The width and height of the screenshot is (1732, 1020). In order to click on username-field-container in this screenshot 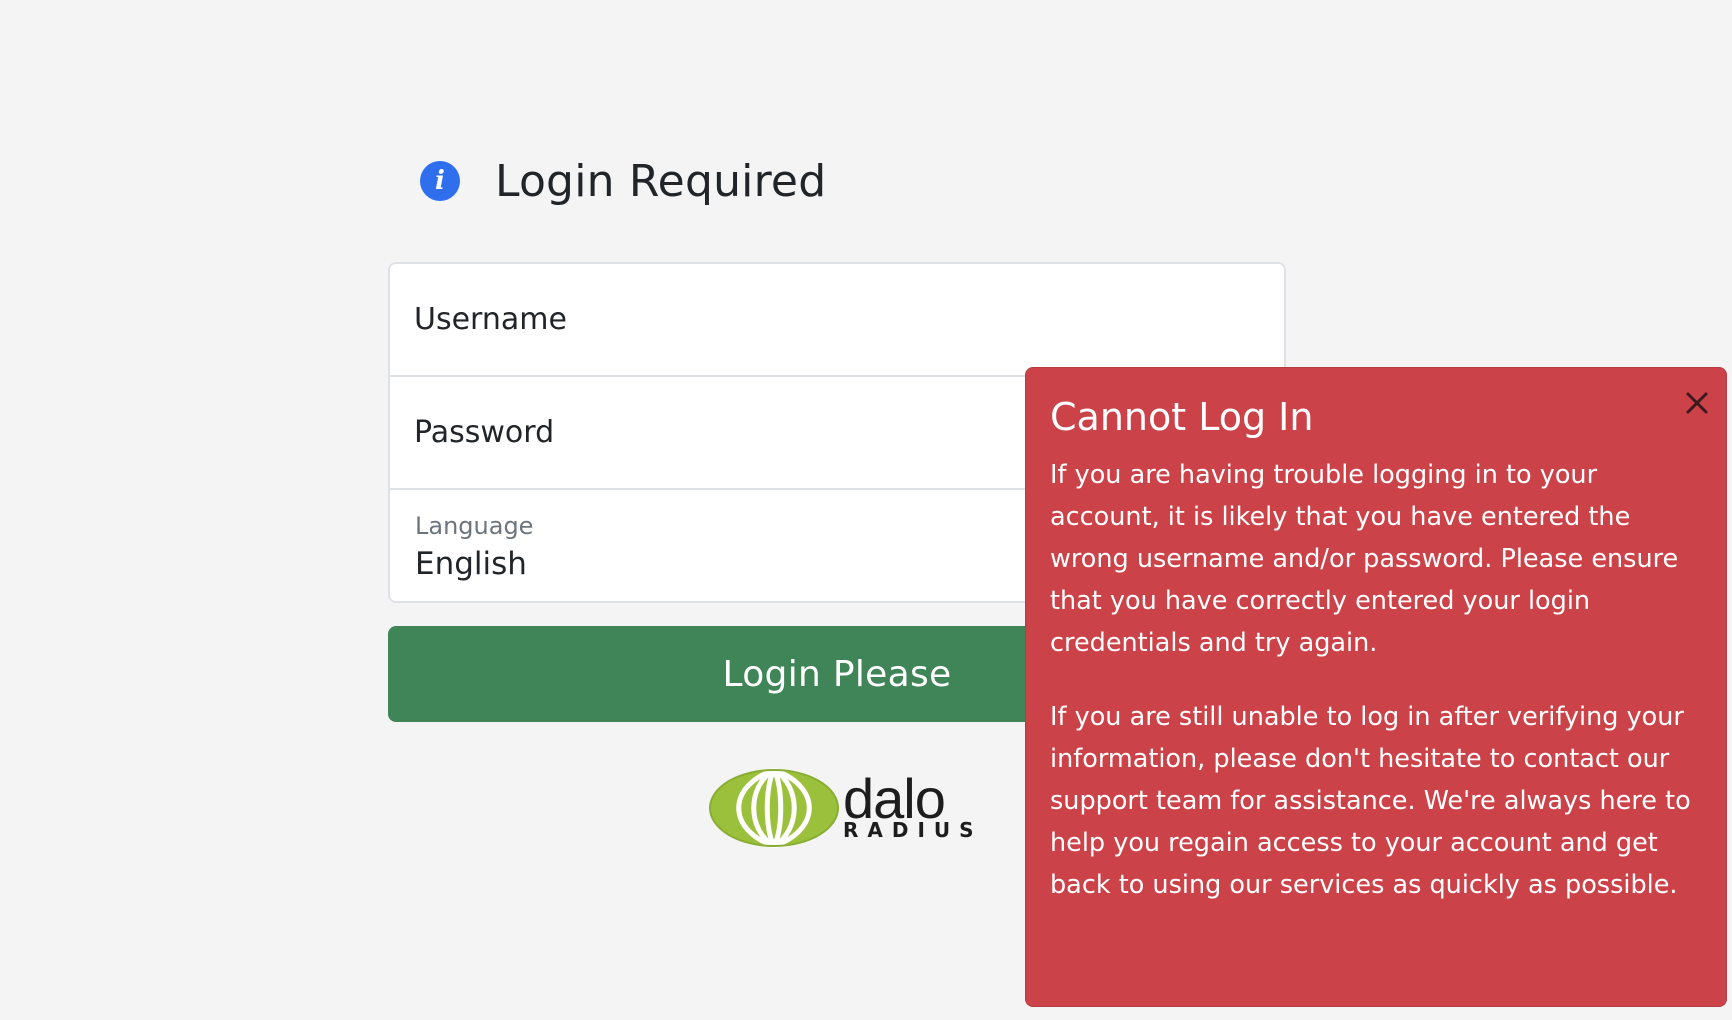, I will do `click(837, 320)`.